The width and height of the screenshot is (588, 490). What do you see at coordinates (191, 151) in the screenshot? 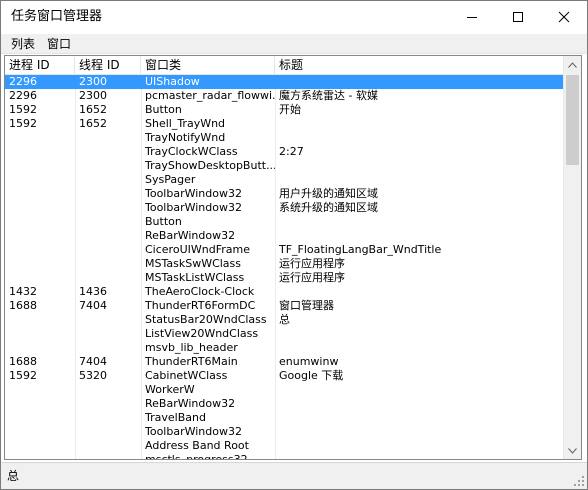
I see `window-class-cell: TrayClockWClass` at bounding box center [191, 151].